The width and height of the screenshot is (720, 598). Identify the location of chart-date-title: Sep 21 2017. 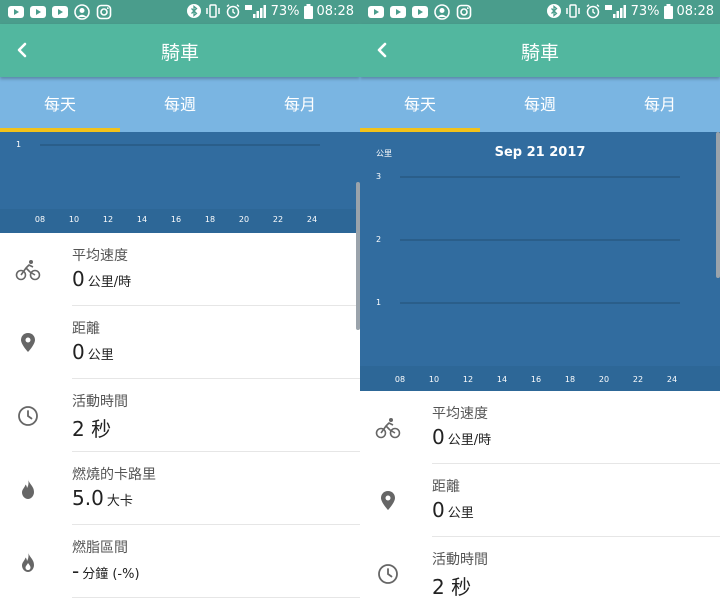
(540, 152).